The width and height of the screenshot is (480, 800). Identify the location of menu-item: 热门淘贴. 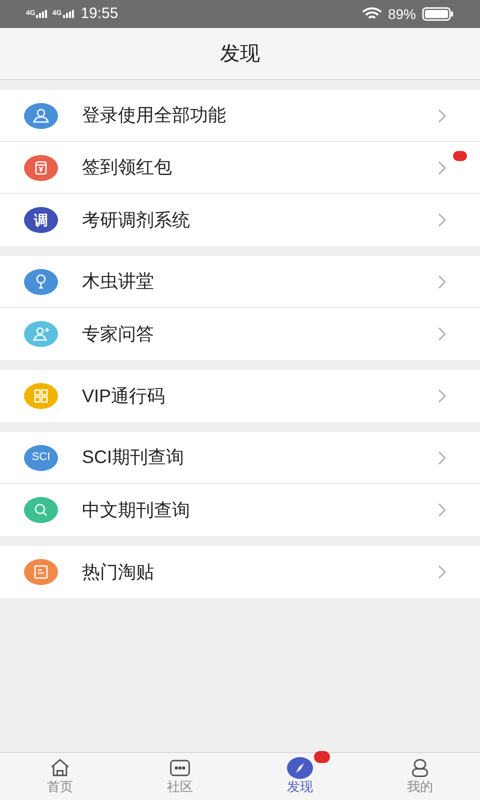
(240, 572).